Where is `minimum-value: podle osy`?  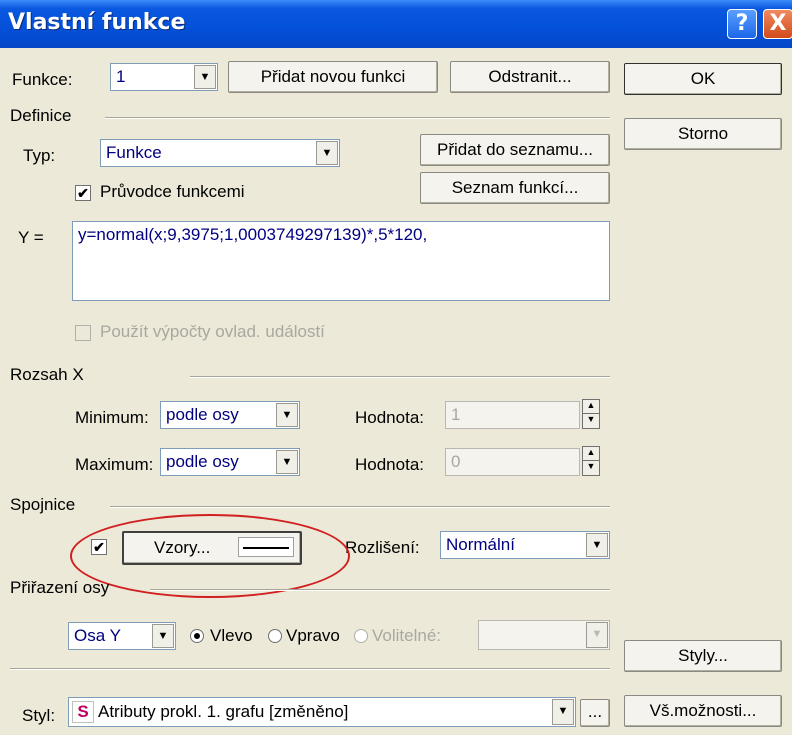 minimum-value: podle osy is located at coordinates (202, 414).